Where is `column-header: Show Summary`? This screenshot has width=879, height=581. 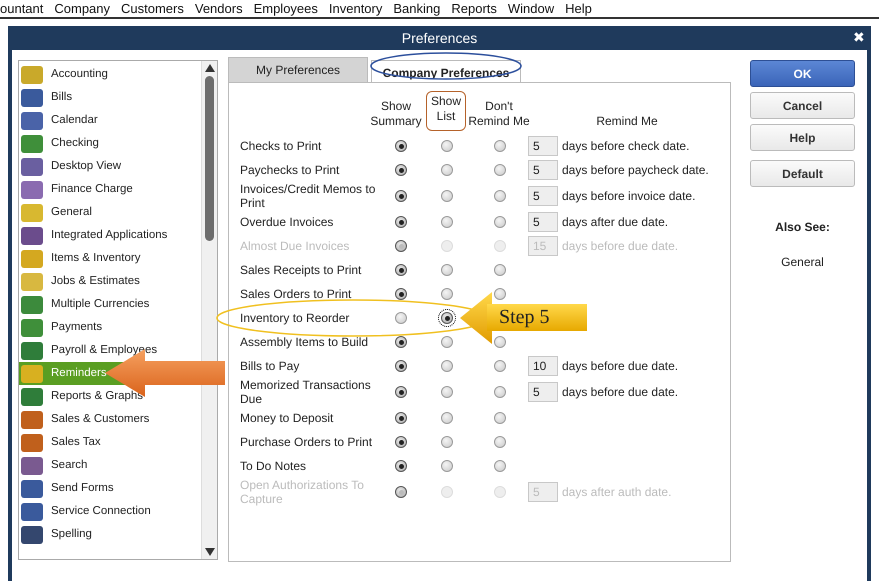
column-header: Show Summary is located at coordinates (396, 114).